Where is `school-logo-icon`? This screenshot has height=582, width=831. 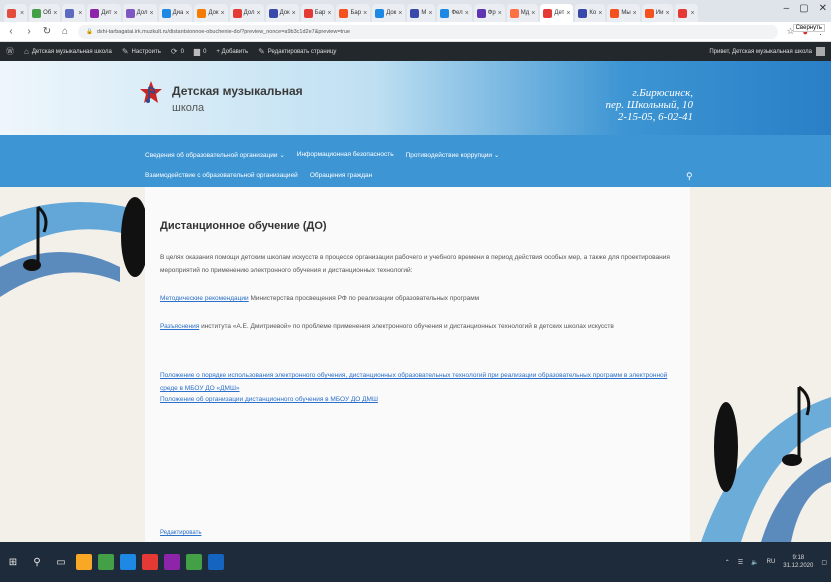 school-logo-icon is located at coordinates (151, 94).